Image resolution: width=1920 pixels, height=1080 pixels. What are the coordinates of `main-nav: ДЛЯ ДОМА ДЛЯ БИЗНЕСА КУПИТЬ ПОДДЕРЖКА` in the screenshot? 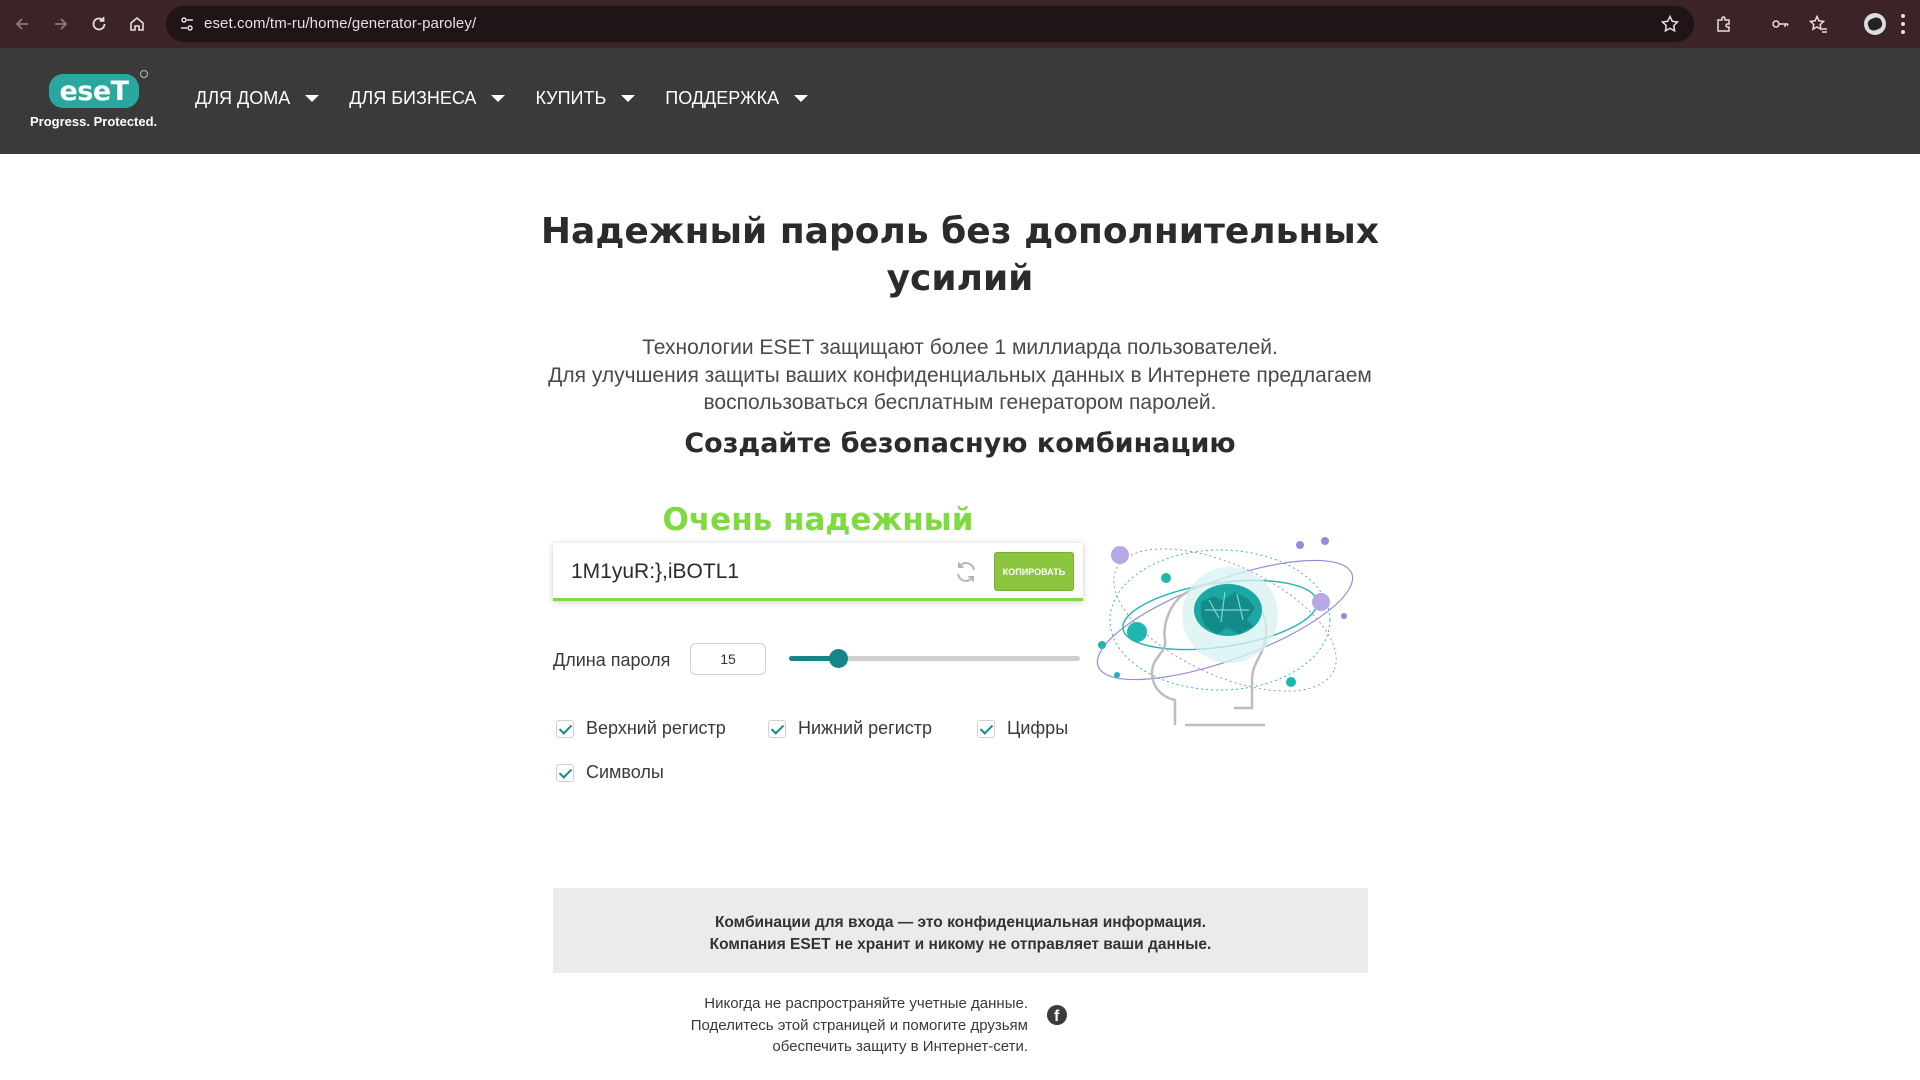 It's located at (516, 98).